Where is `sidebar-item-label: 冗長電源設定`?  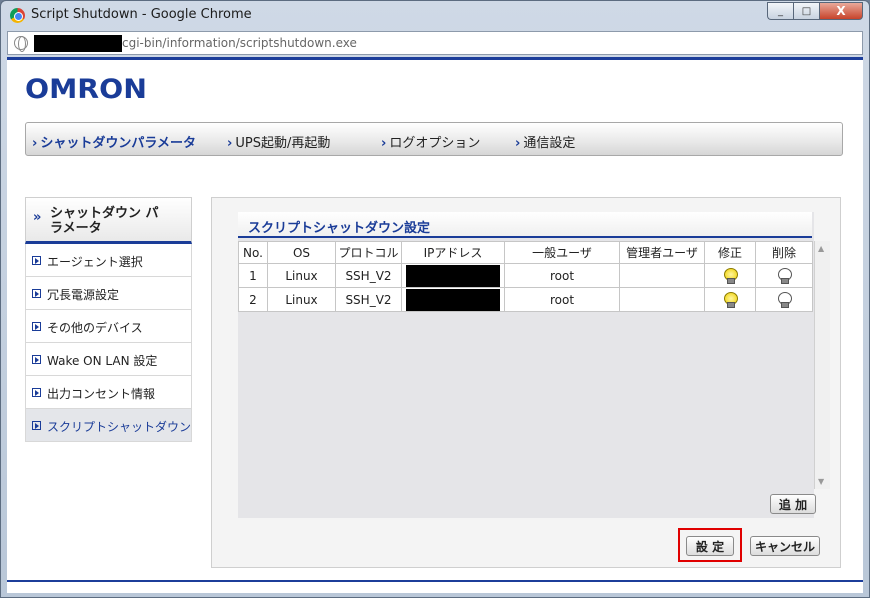 sidebar-item-label: 冗長電源設定 is located at coordinates (83, 295).